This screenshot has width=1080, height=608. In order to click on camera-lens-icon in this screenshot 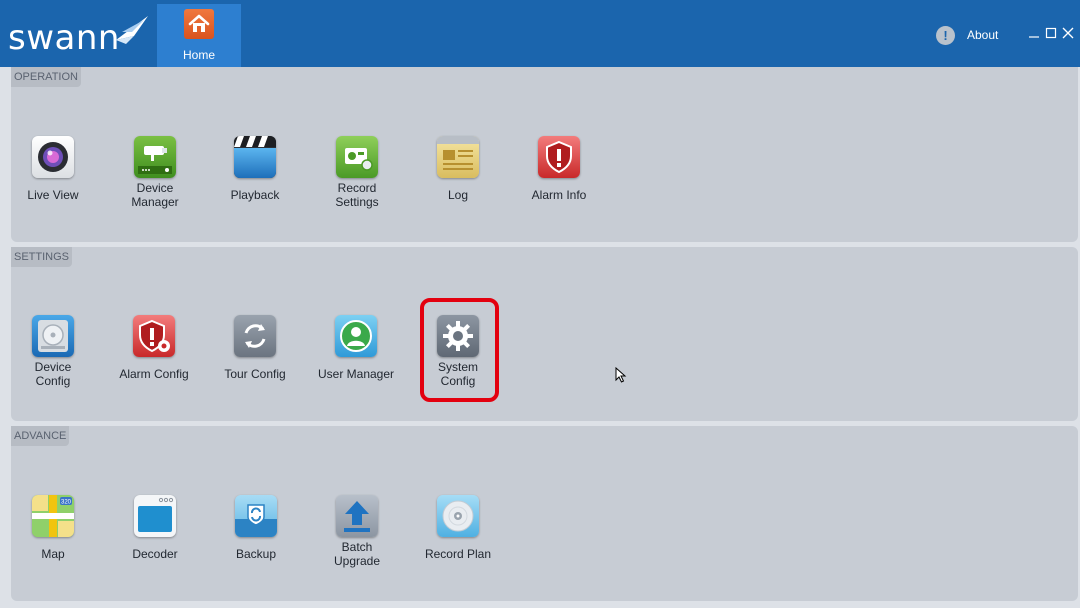, I will do `click(53, 157)`.